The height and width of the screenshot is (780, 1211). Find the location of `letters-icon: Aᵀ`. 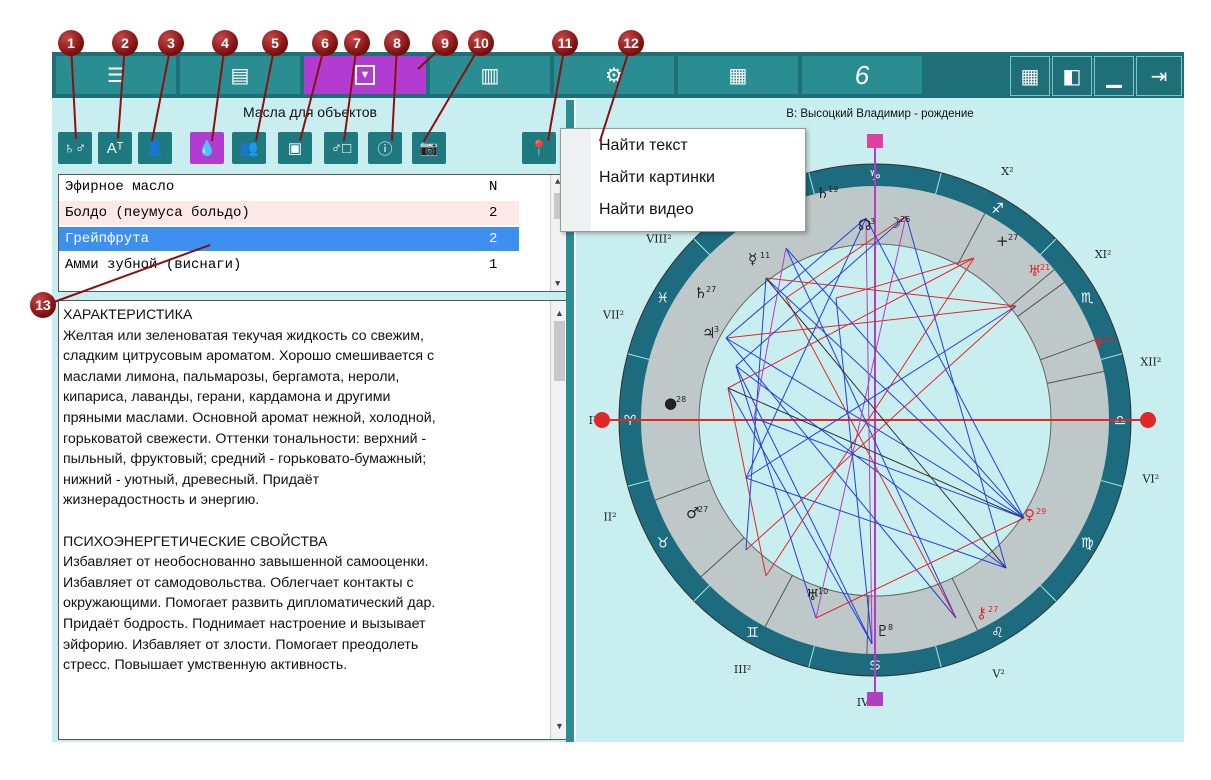

letters-icon: Aᵀ is located at coordinates (115, 148).